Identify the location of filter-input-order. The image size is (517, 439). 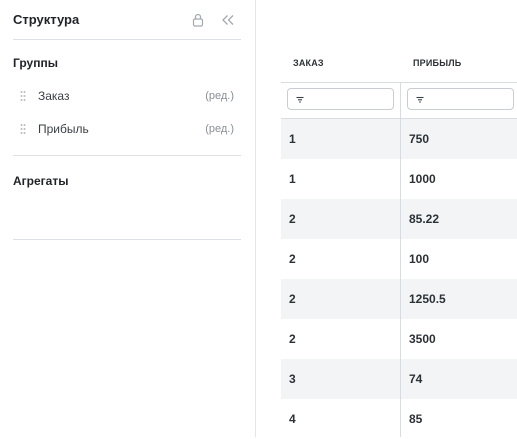
(340, 99).